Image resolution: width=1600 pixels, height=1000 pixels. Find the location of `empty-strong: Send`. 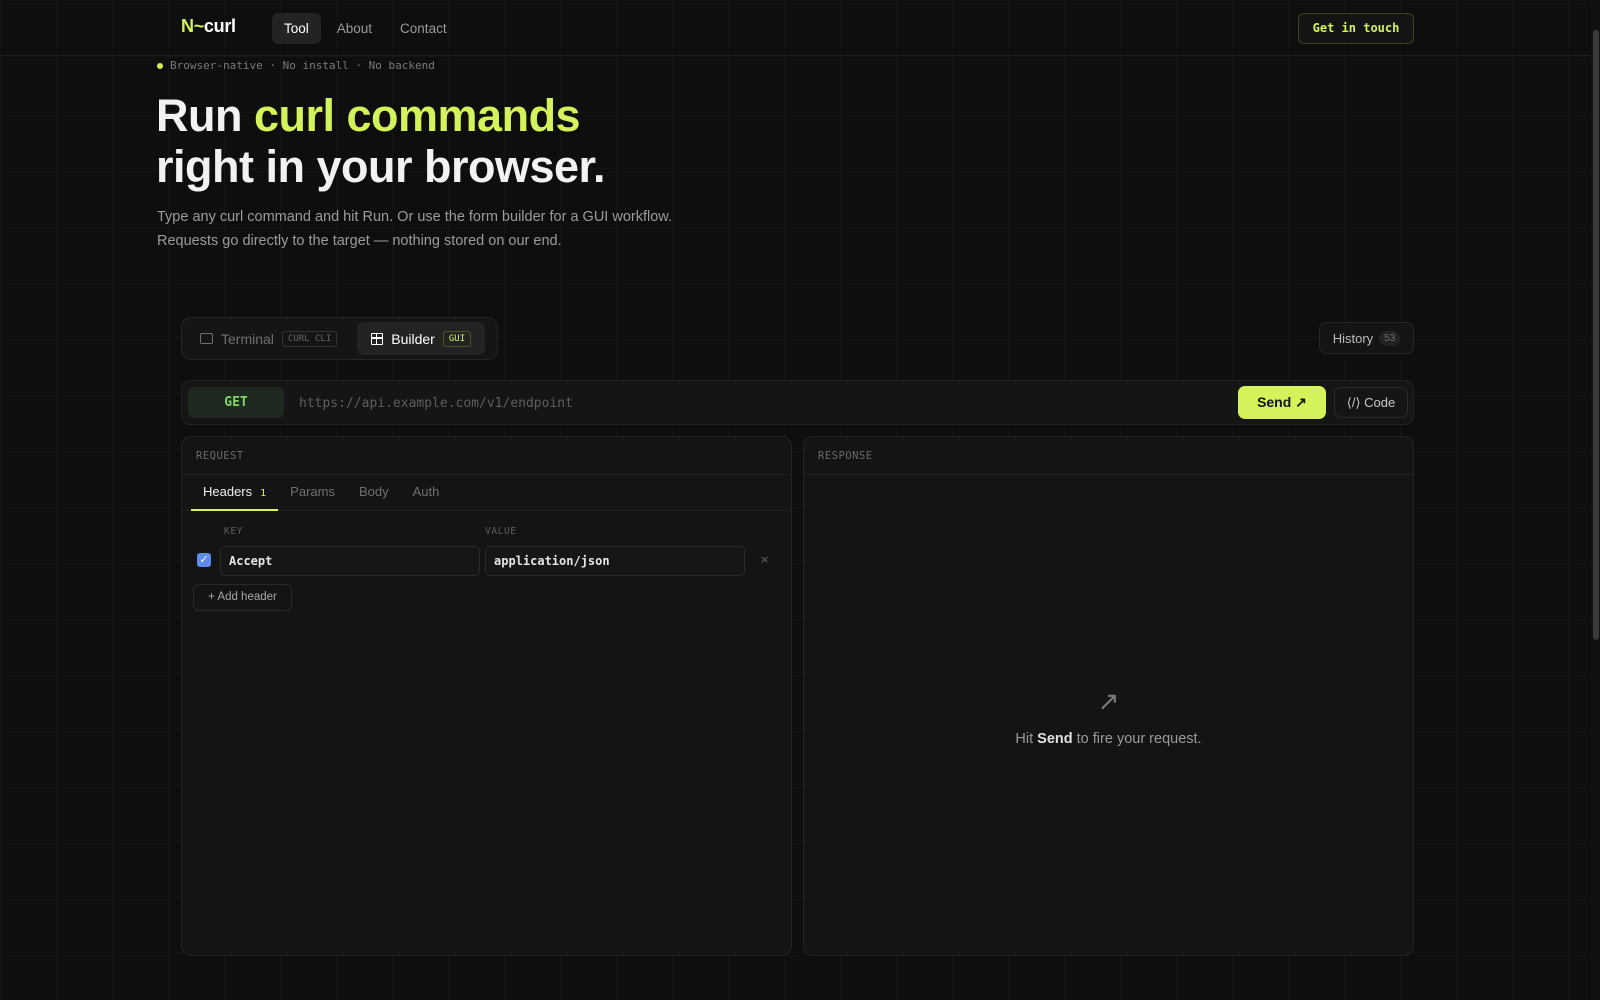

empty-strong: Send is located at coordinates (1055, 739).